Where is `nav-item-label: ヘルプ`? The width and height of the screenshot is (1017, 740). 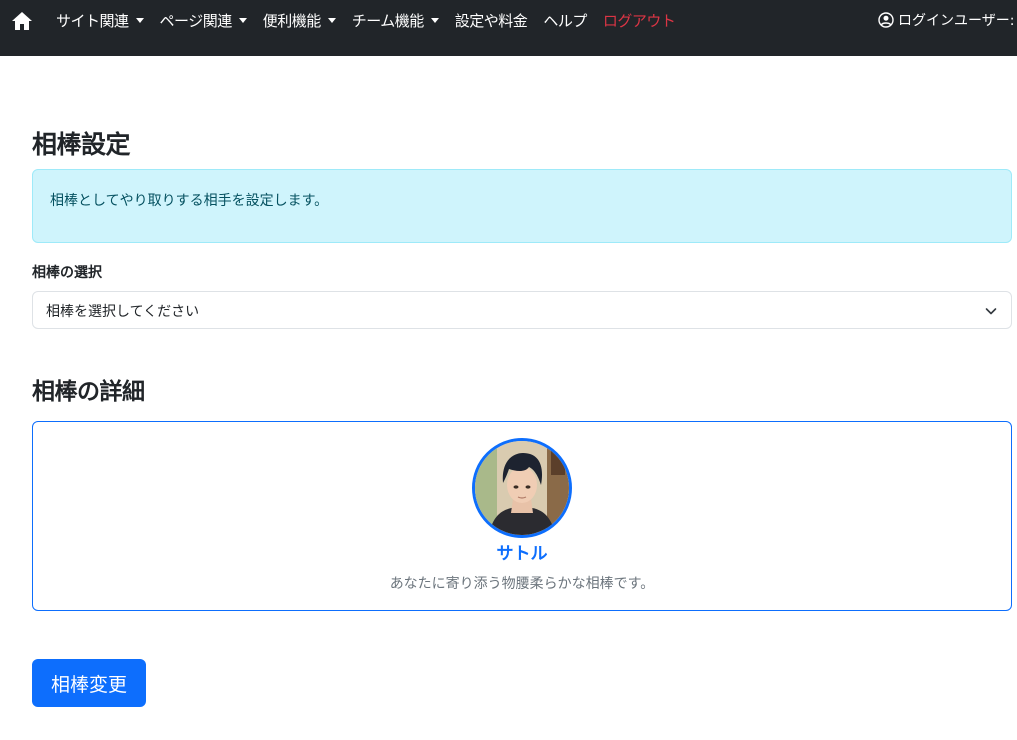
nav-item-label: ヘルプ is located at coordinates (565, 20).